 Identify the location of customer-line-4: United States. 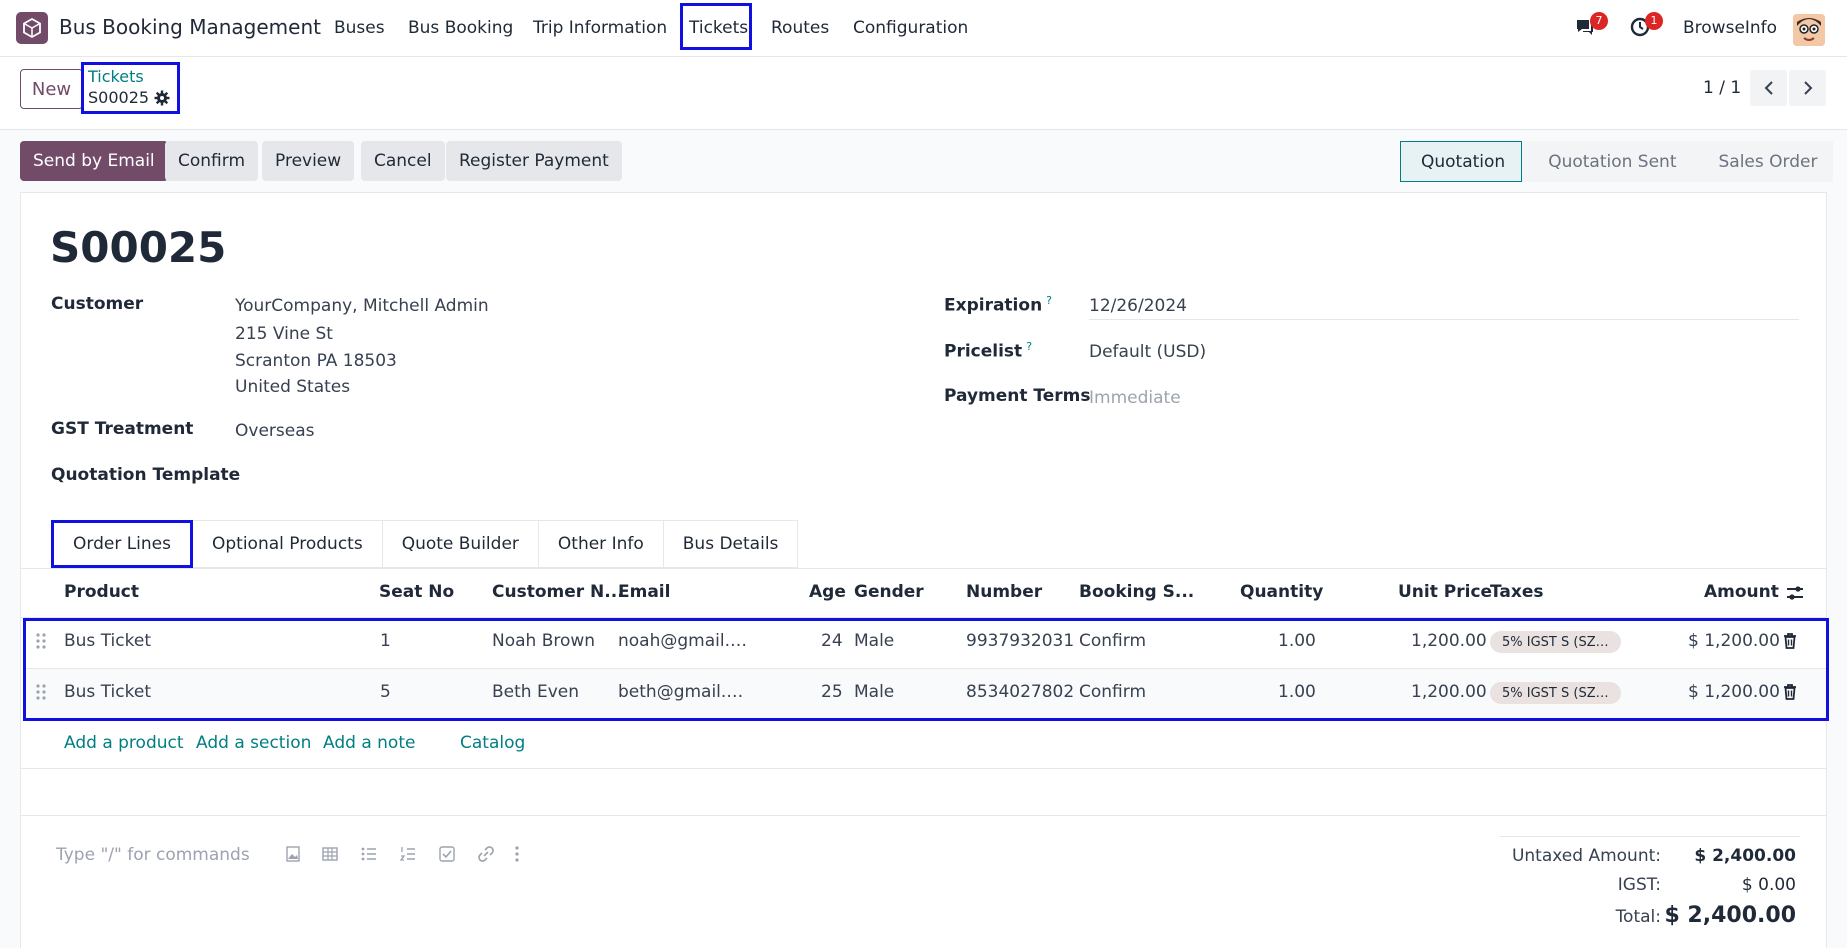
(293, 387).